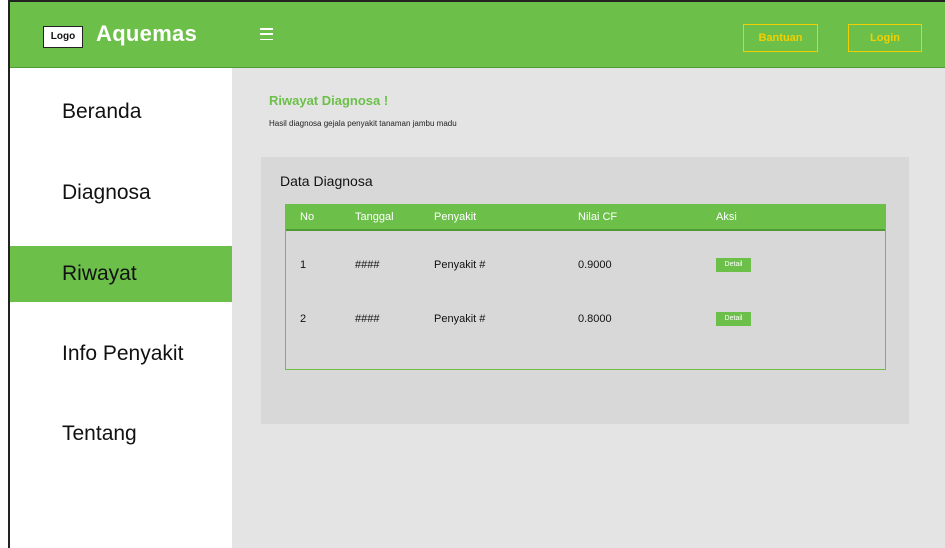 The width and height of the screenshot is (945, 548). Describe the element at coordinates (63, 37) in the screenshot. I see `logo: Logo` at that location.